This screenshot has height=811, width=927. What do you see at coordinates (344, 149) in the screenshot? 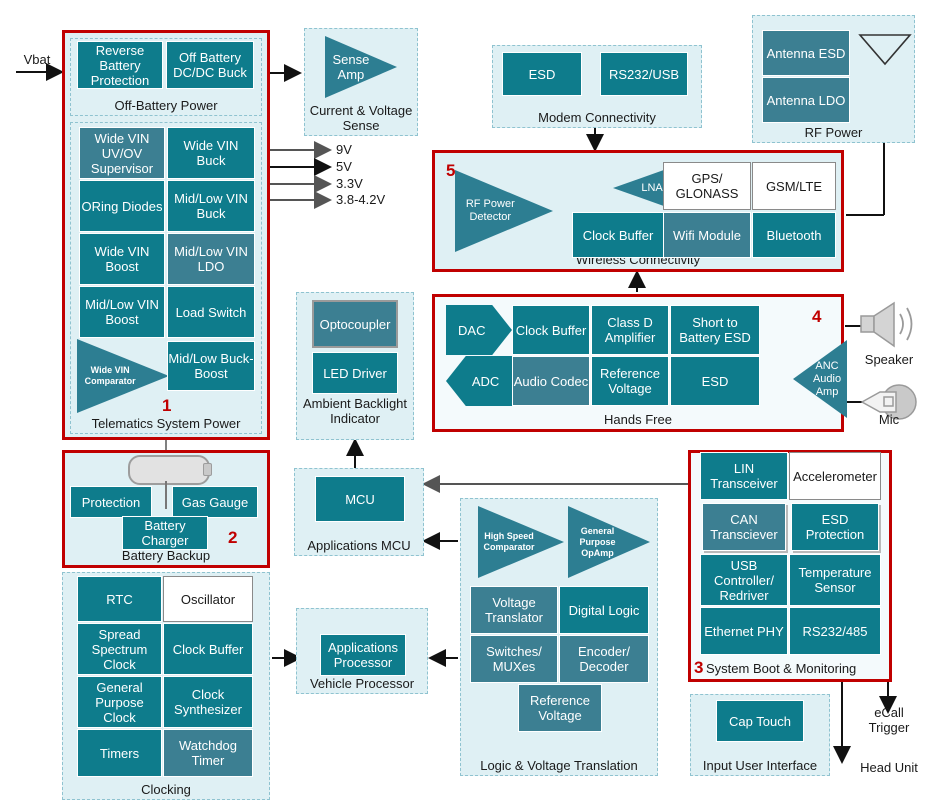
I see `rail-label-9v: 9V` at bounding box center [344, 149].